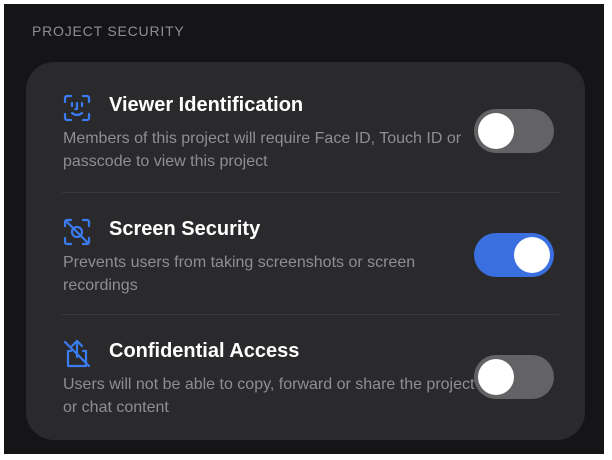  Describe the element at coordinates (77, 232) in the screenshot. I see `screen-security-icon` at that location.